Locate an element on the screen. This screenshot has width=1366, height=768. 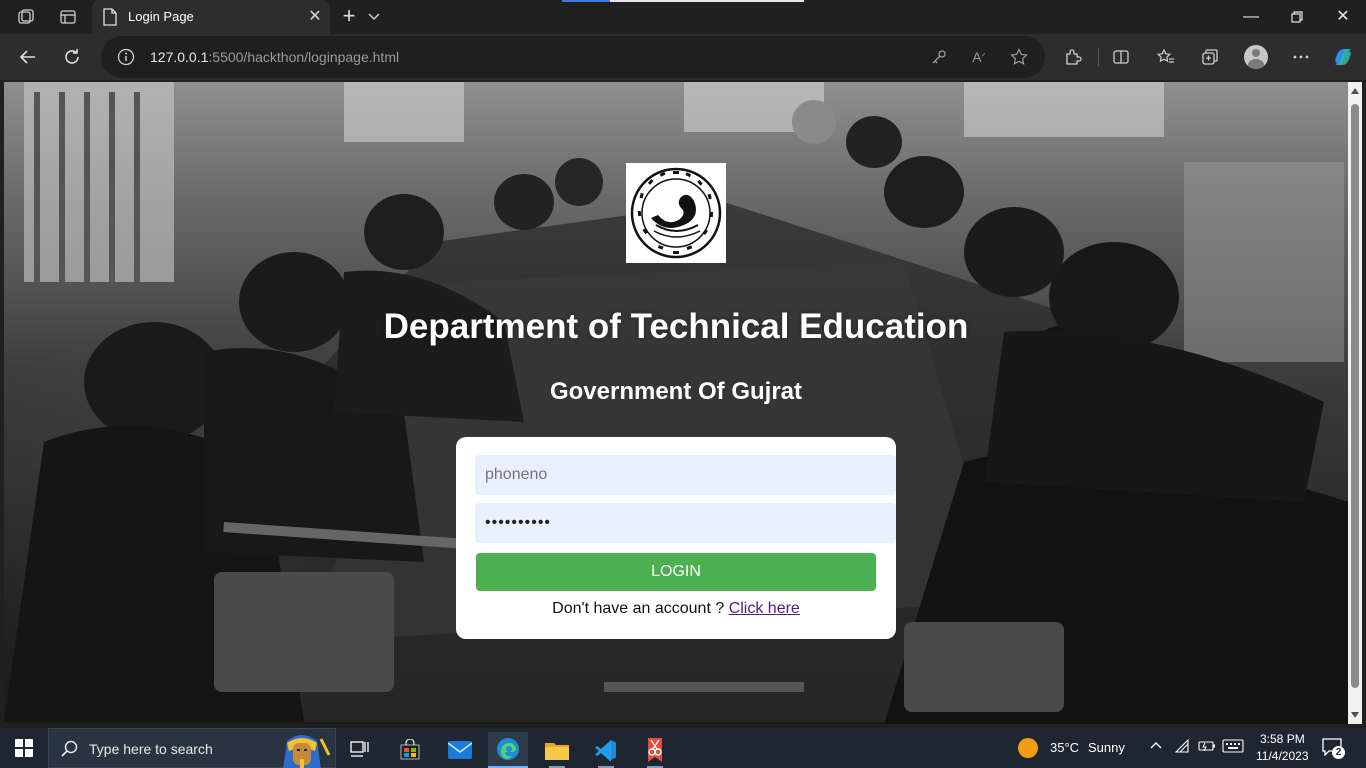
read-aloud-icon: Aᐟ is located at coordinates (979, 57).